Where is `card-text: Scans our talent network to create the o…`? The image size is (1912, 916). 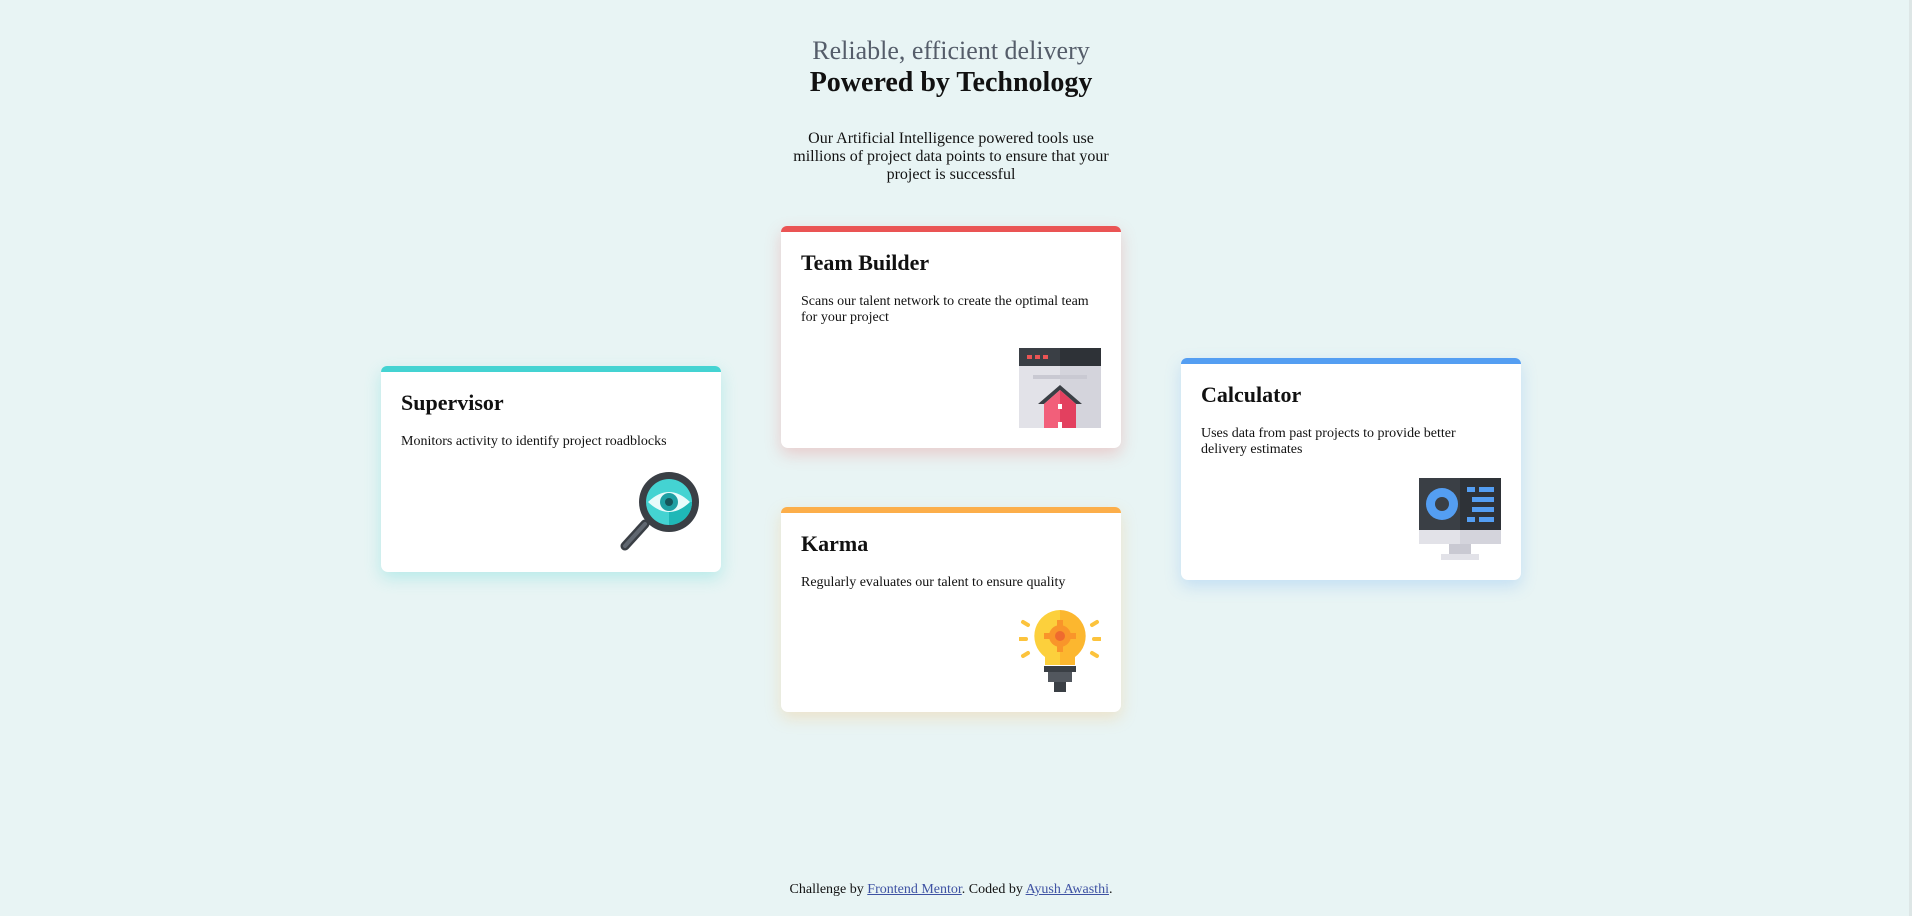
card-text: Scans our talent network to create the o… is located at coordinates (945, 309).